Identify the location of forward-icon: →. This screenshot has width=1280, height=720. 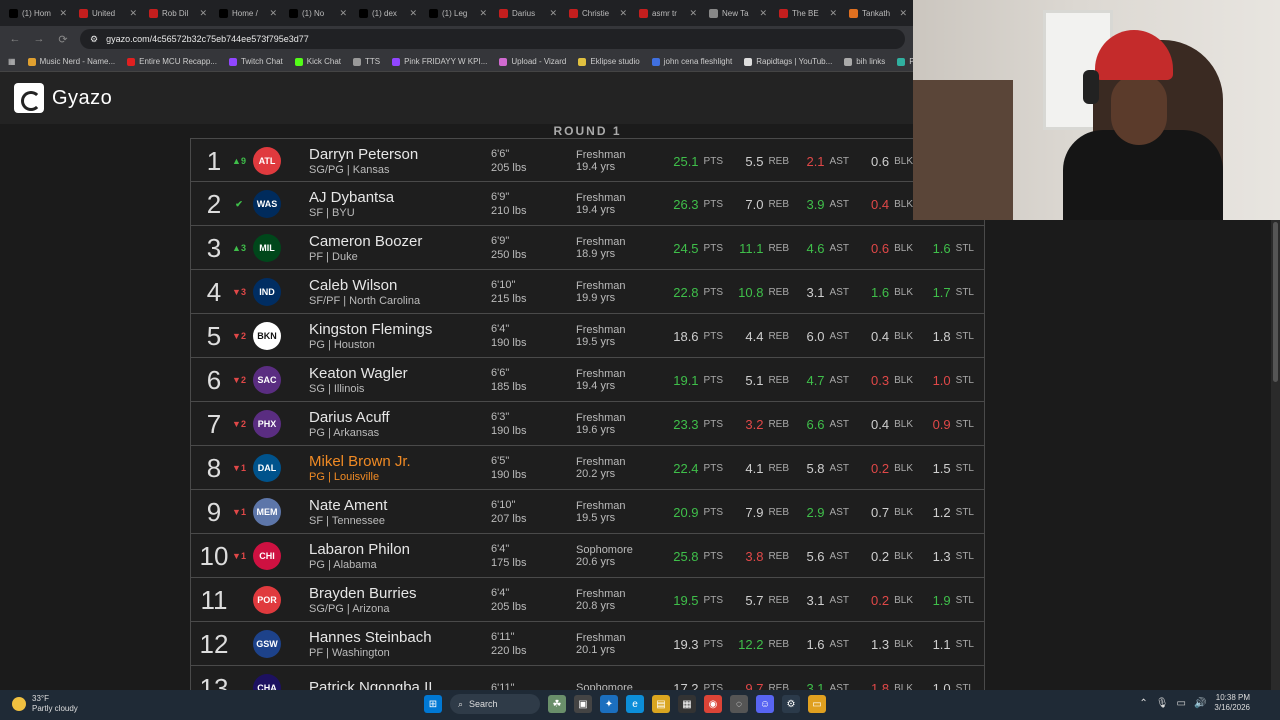
(39, 39).